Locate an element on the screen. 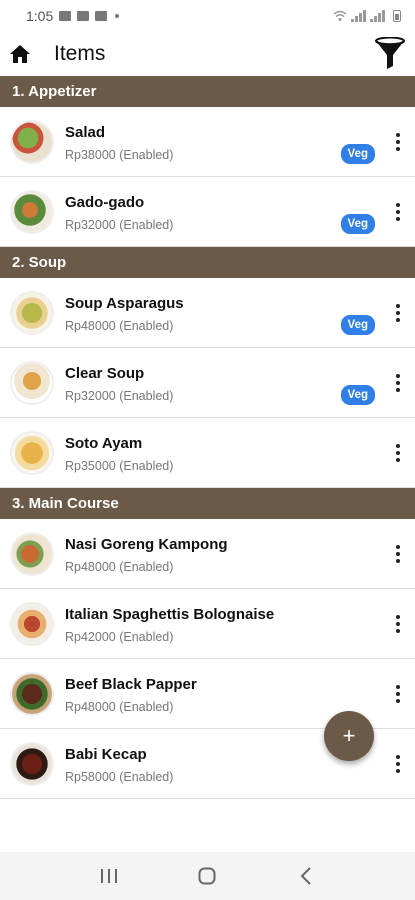 The width and height of the screenshot is (415, 900). home-circle-icon is located at coordinates (207, 876).